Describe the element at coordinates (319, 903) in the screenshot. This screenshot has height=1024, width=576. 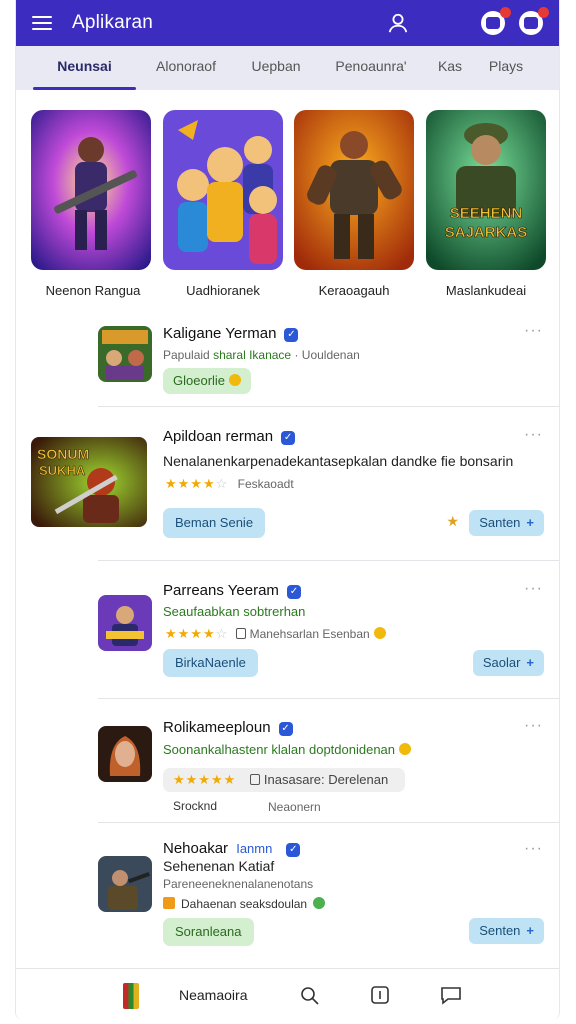
I see `check-icon` at that location.